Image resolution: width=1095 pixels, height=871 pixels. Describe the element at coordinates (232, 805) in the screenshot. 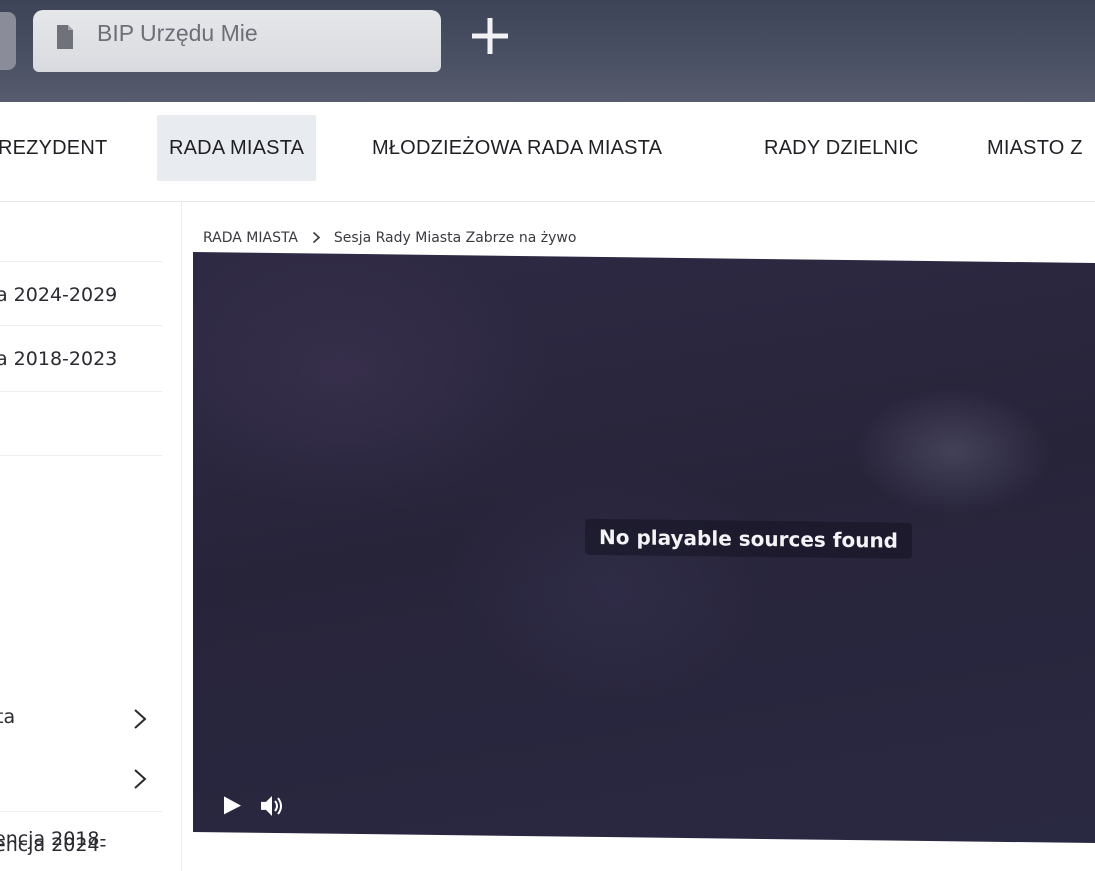

I see `play-icon` at that location.